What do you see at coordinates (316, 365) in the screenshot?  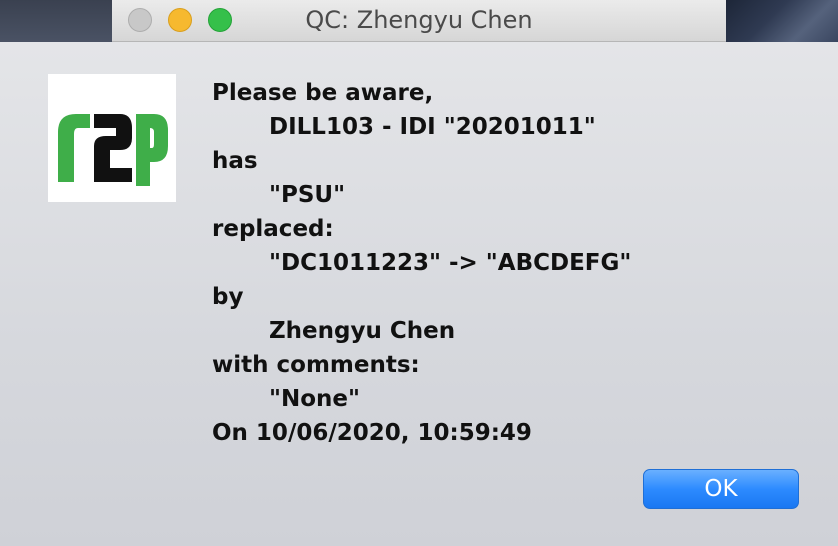 I see `message-line-comments-label: with comments:` at bounding box center [316, 365].